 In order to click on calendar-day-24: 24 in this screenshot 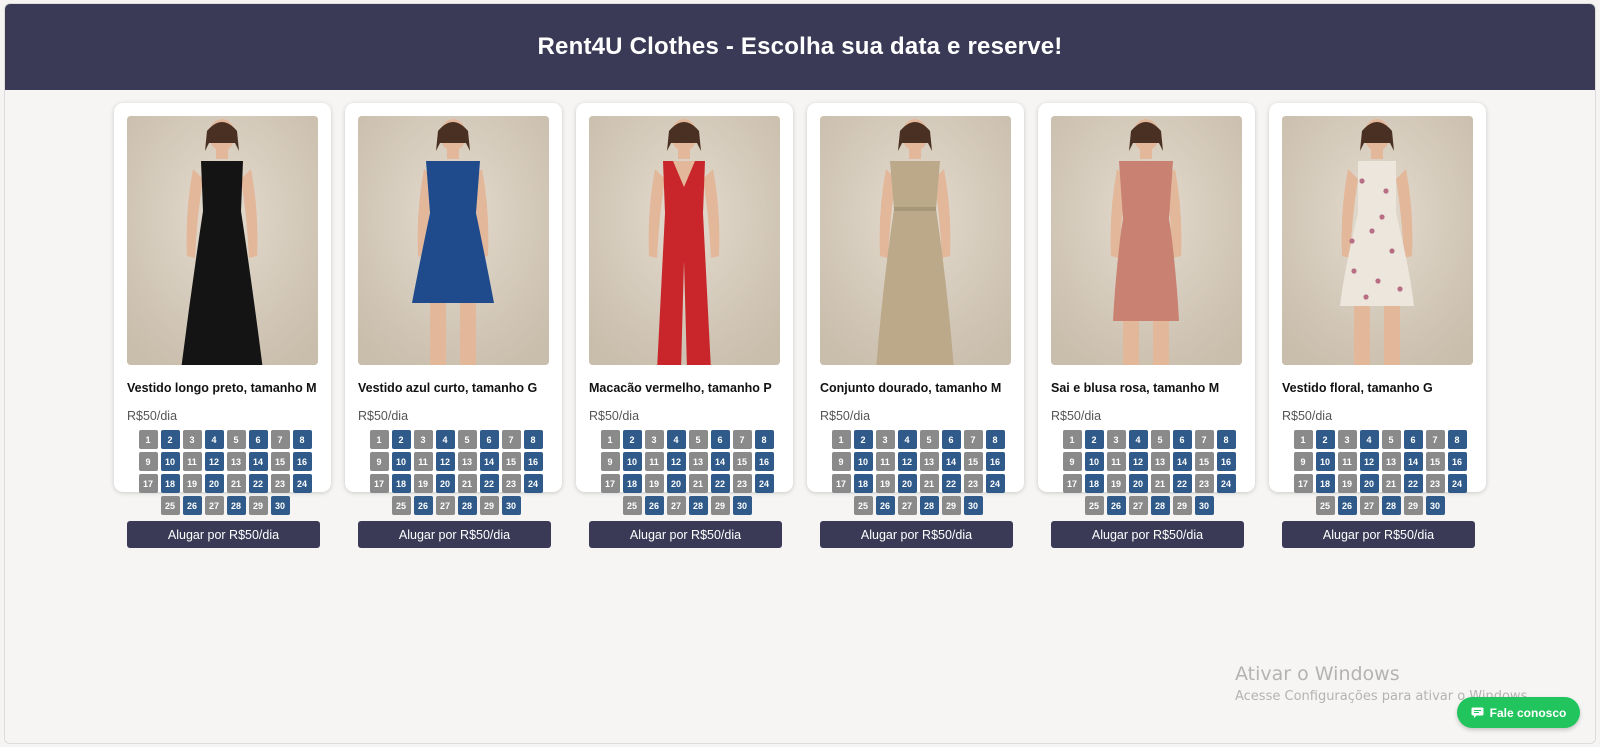, I will do `click(533, 483)`.